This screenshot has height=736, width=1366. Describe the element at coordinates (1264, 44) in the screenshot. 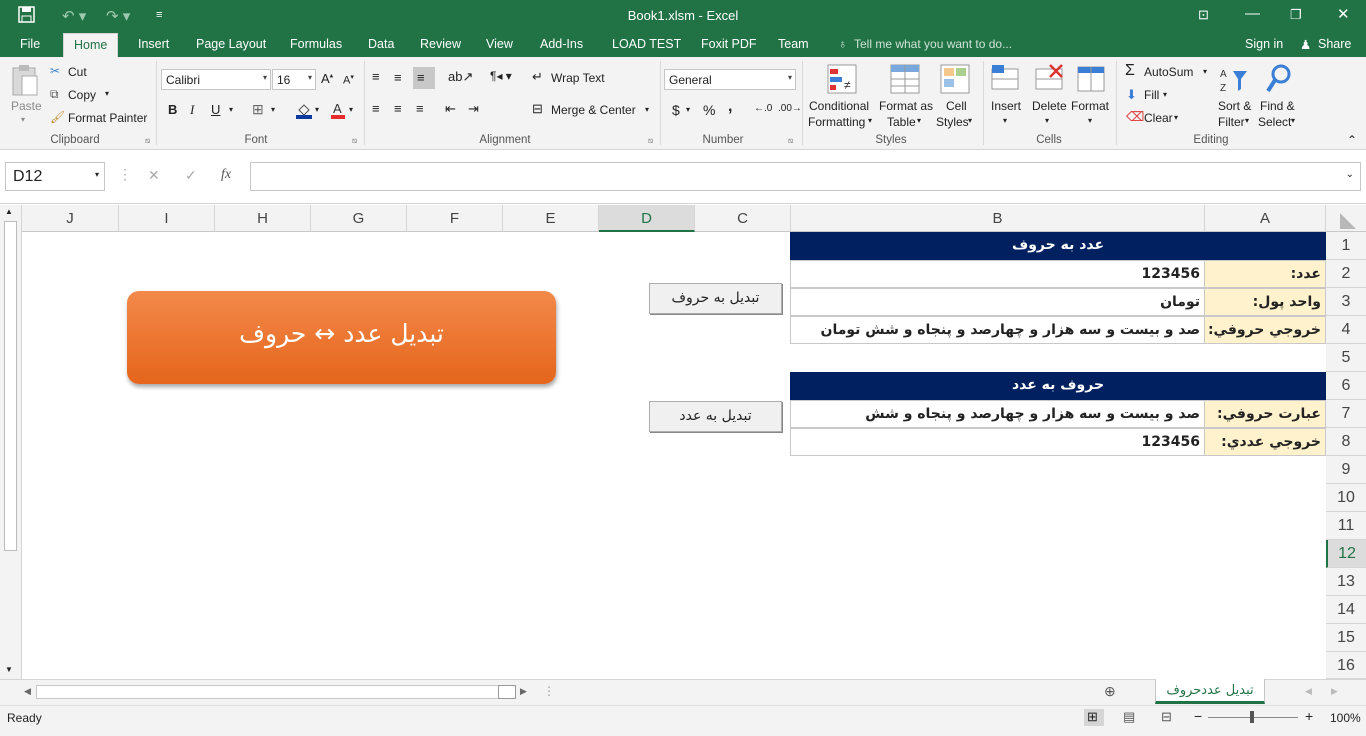

I see `sign-in-link: Sign in` at that location.